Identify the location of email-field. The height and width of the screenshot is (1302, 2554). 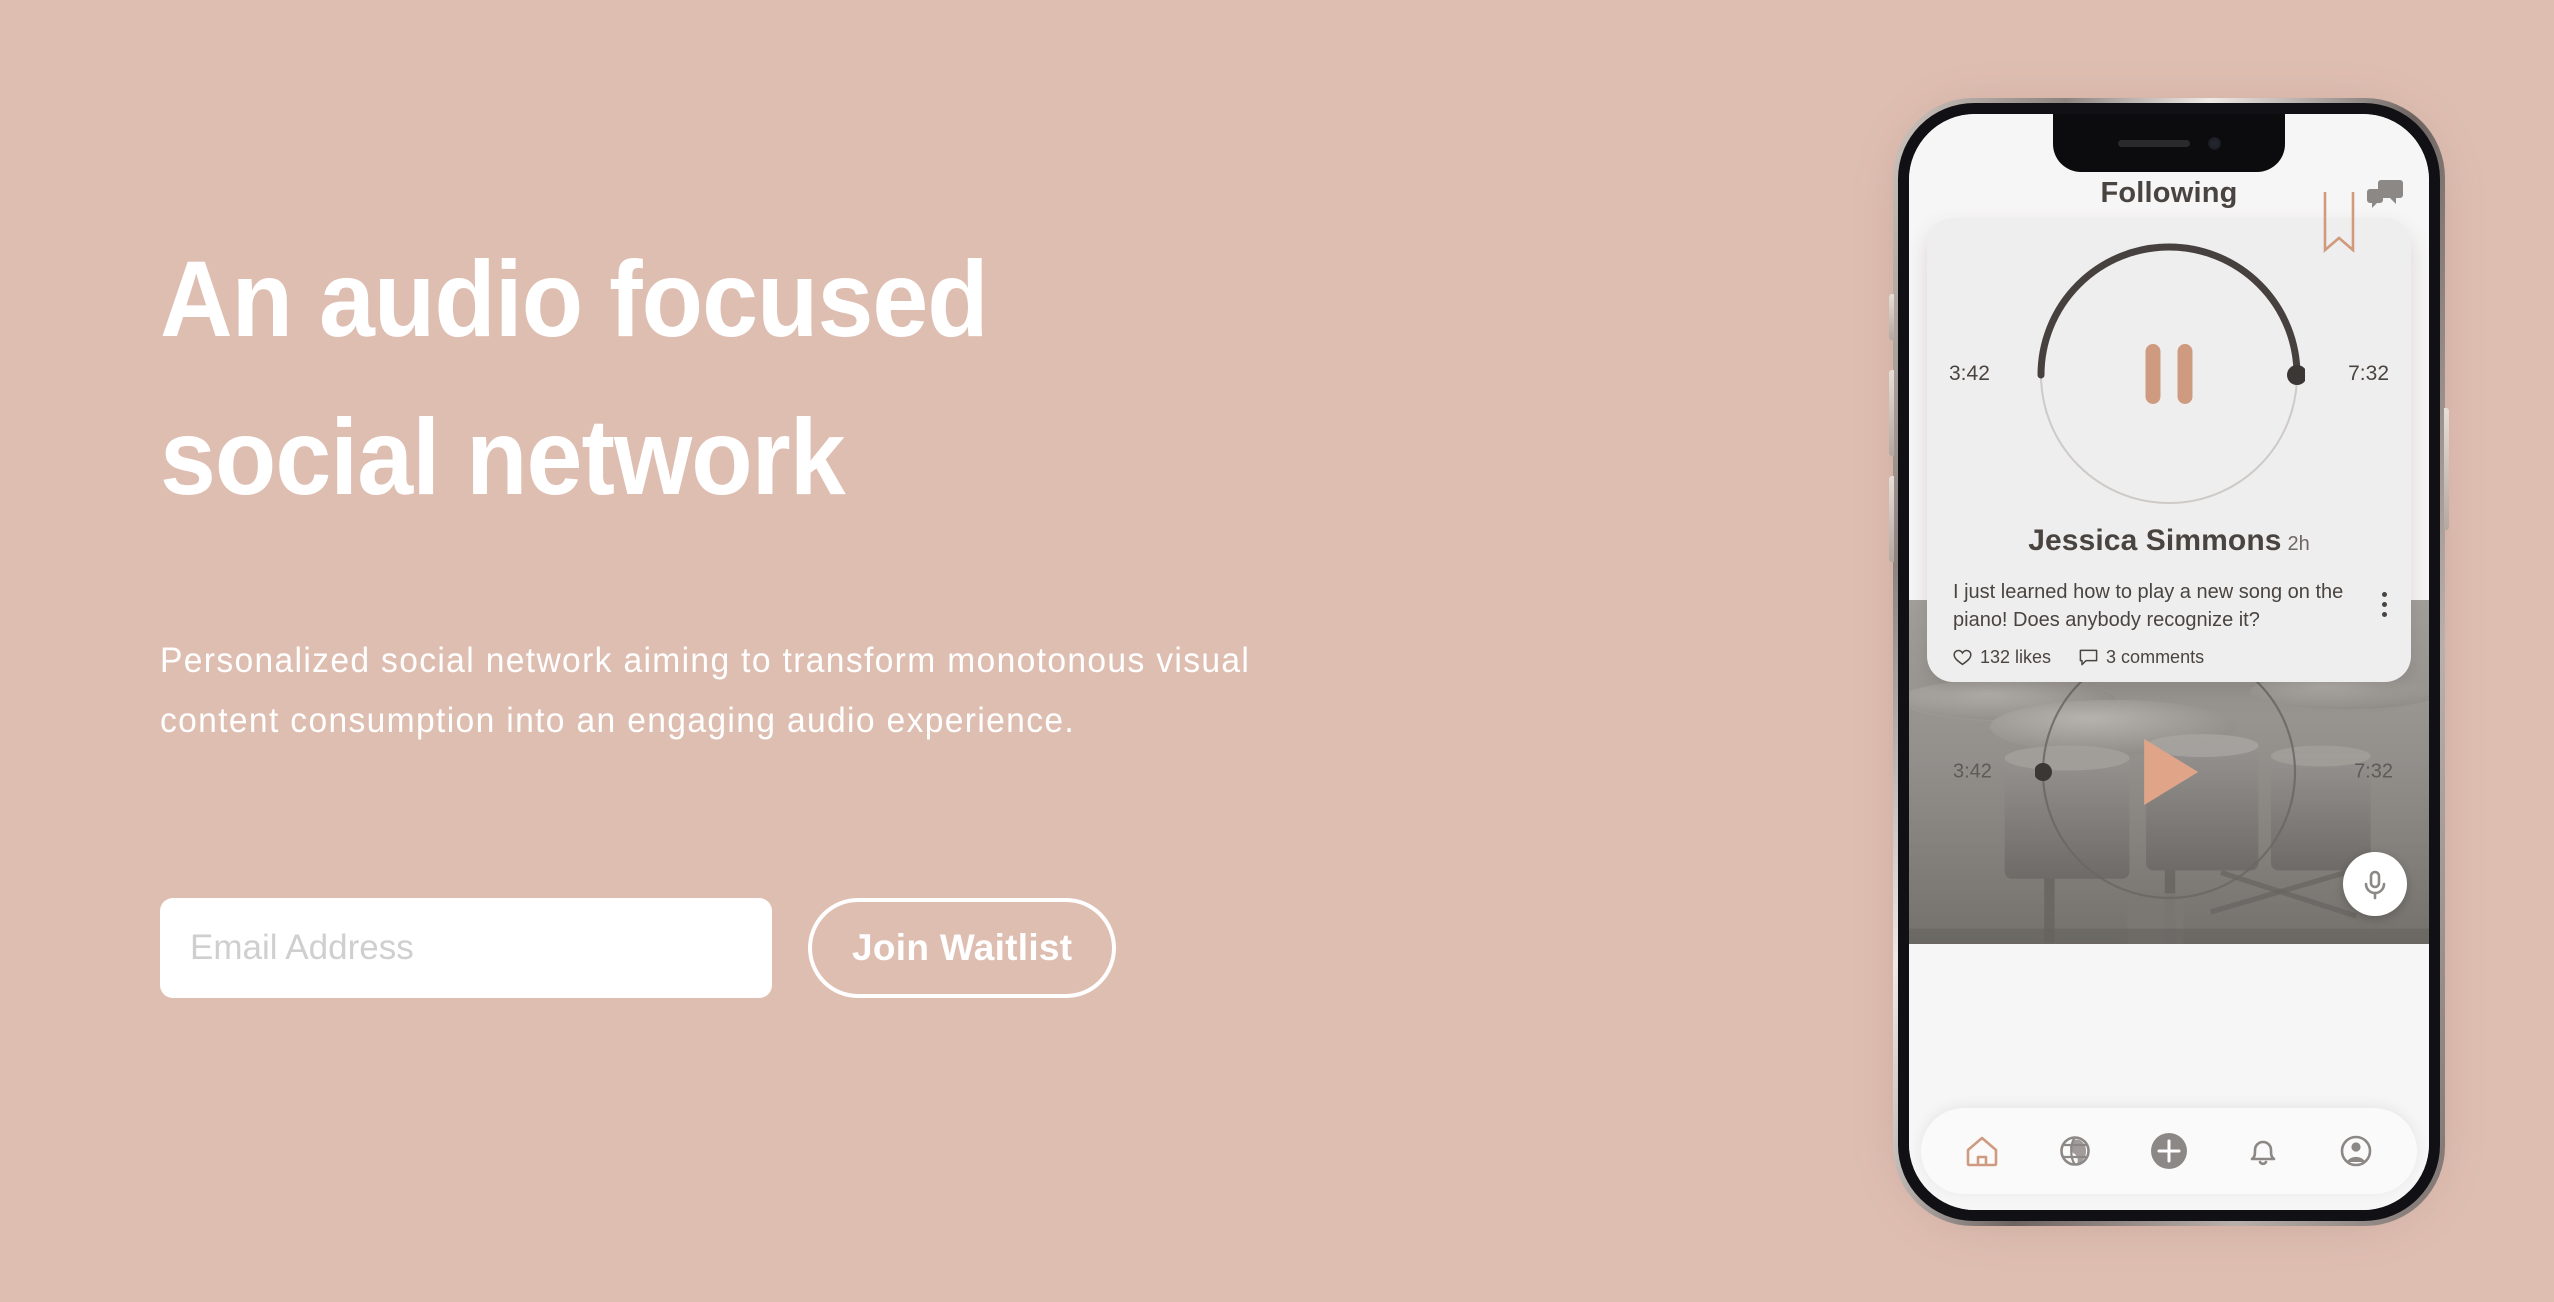
(466, 948).